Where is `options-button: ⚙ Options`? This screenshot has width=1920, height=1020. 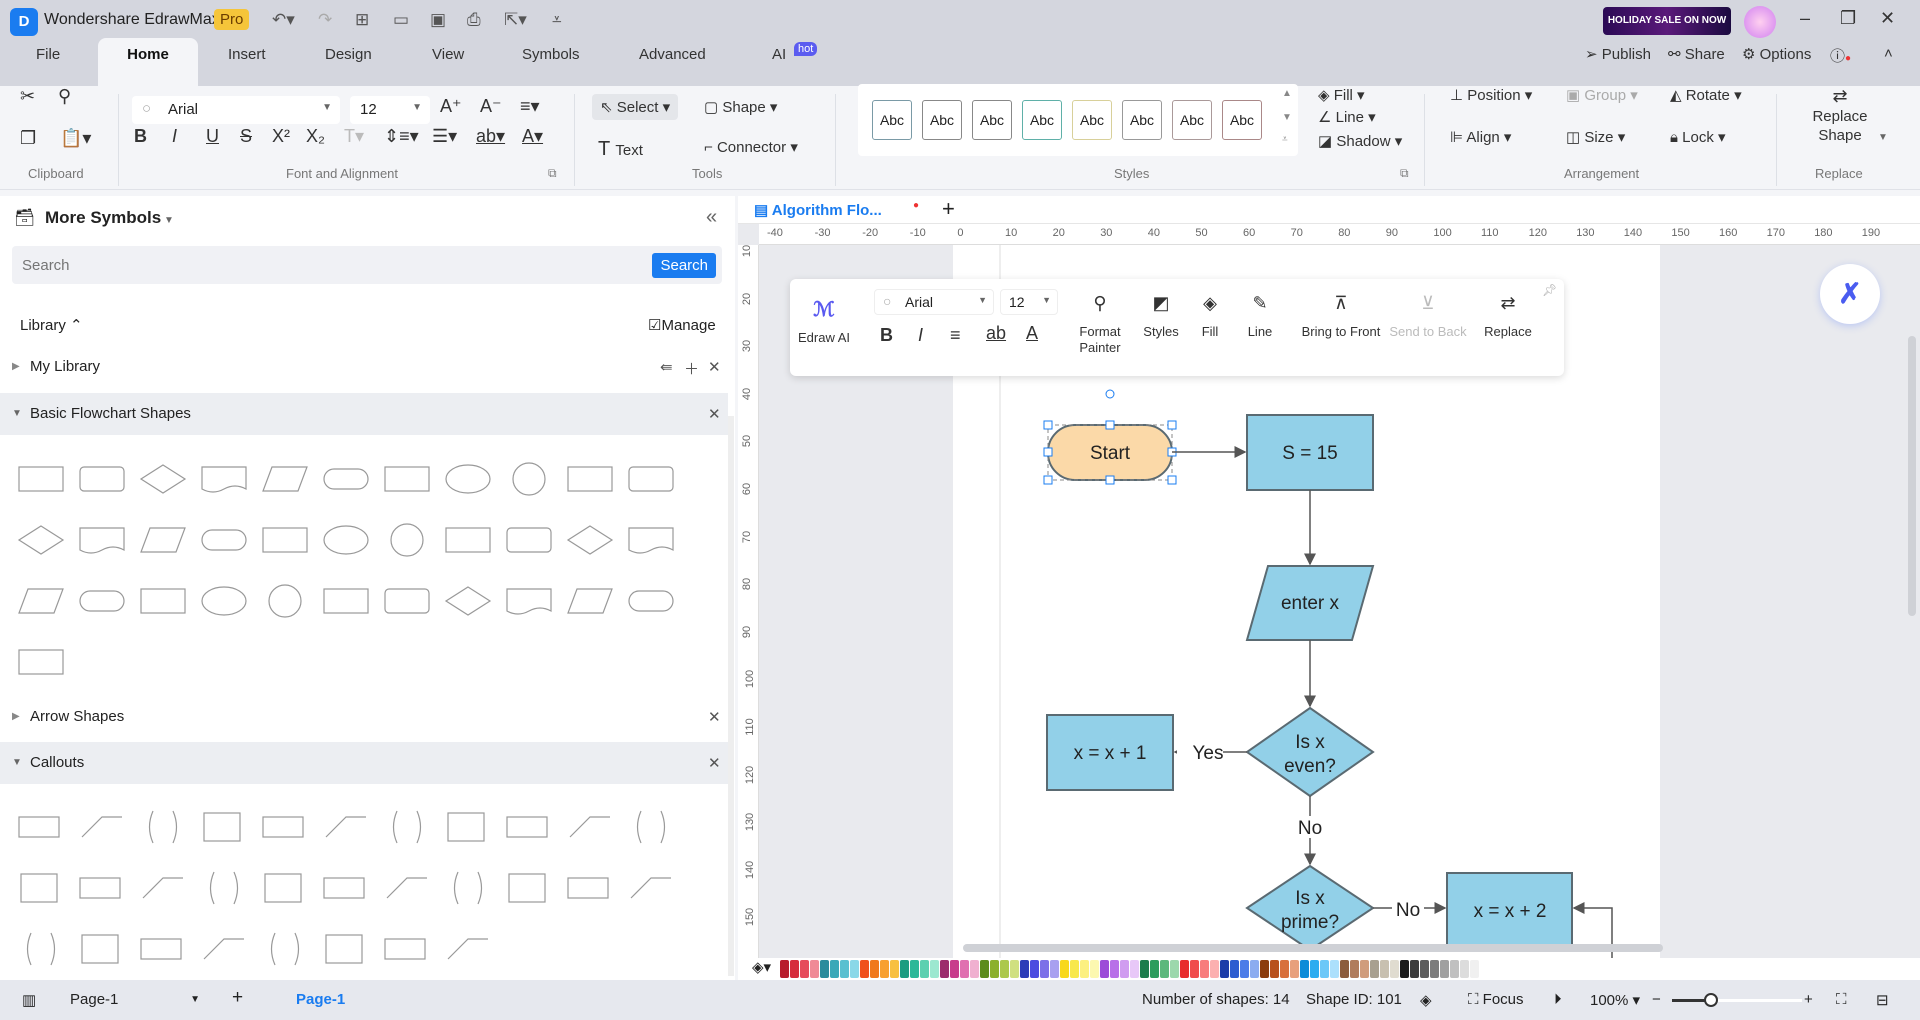 options-button: ⚙ Options is located at coordinates (1776, 54).